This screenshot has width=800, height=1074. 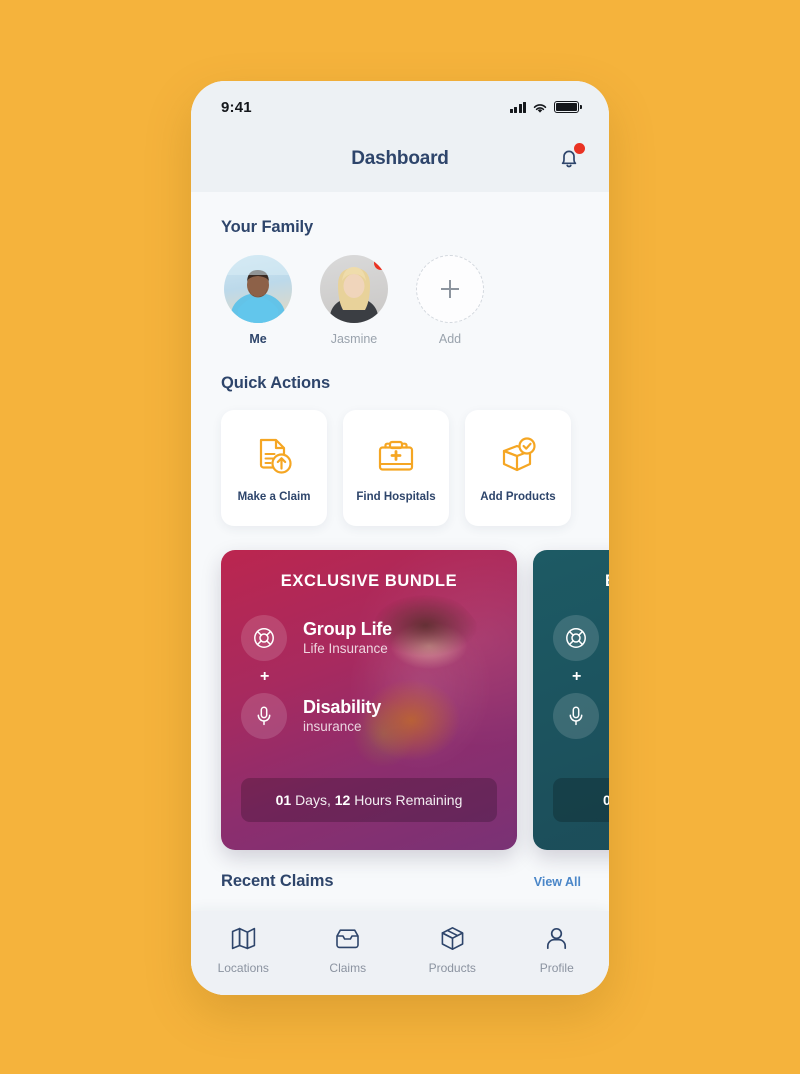 What do you see at coordinates (345, 649) in the screenshot?
I see `bundle-product-subtitle: Life Insurance` at bounding box center [345, 649].